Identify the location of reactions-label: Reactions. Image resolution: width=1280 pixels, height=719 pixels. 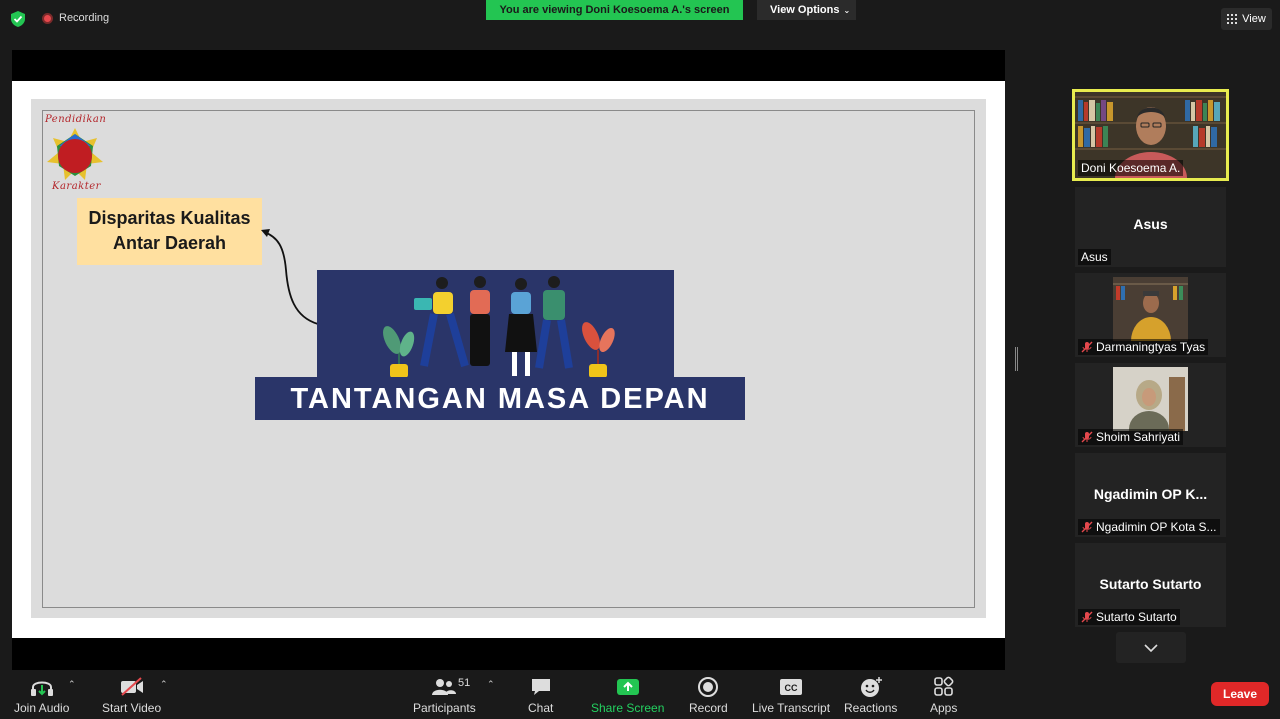
(871, 708).